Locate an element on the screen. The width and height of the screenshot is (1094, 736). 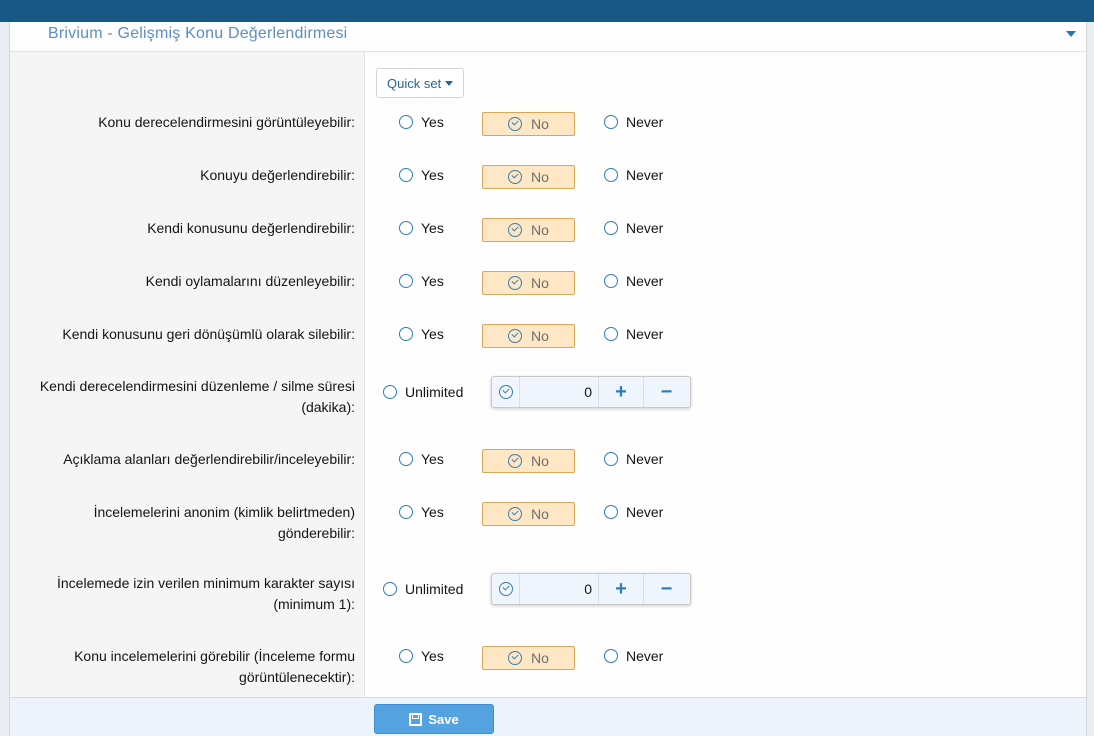
row-label-line: görüntülenecektir): is located at coordinates (297, 677).